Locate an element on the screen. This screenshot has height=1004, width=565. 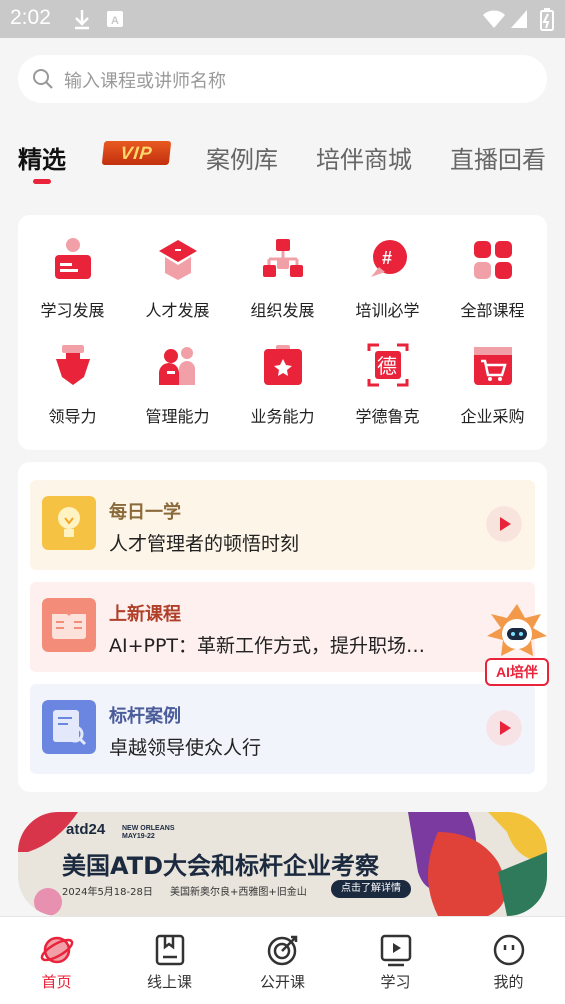
feed-item-daily-learning: 每日一学 人才管理者的顿悟时刻 is located at coordinates (282, 525).